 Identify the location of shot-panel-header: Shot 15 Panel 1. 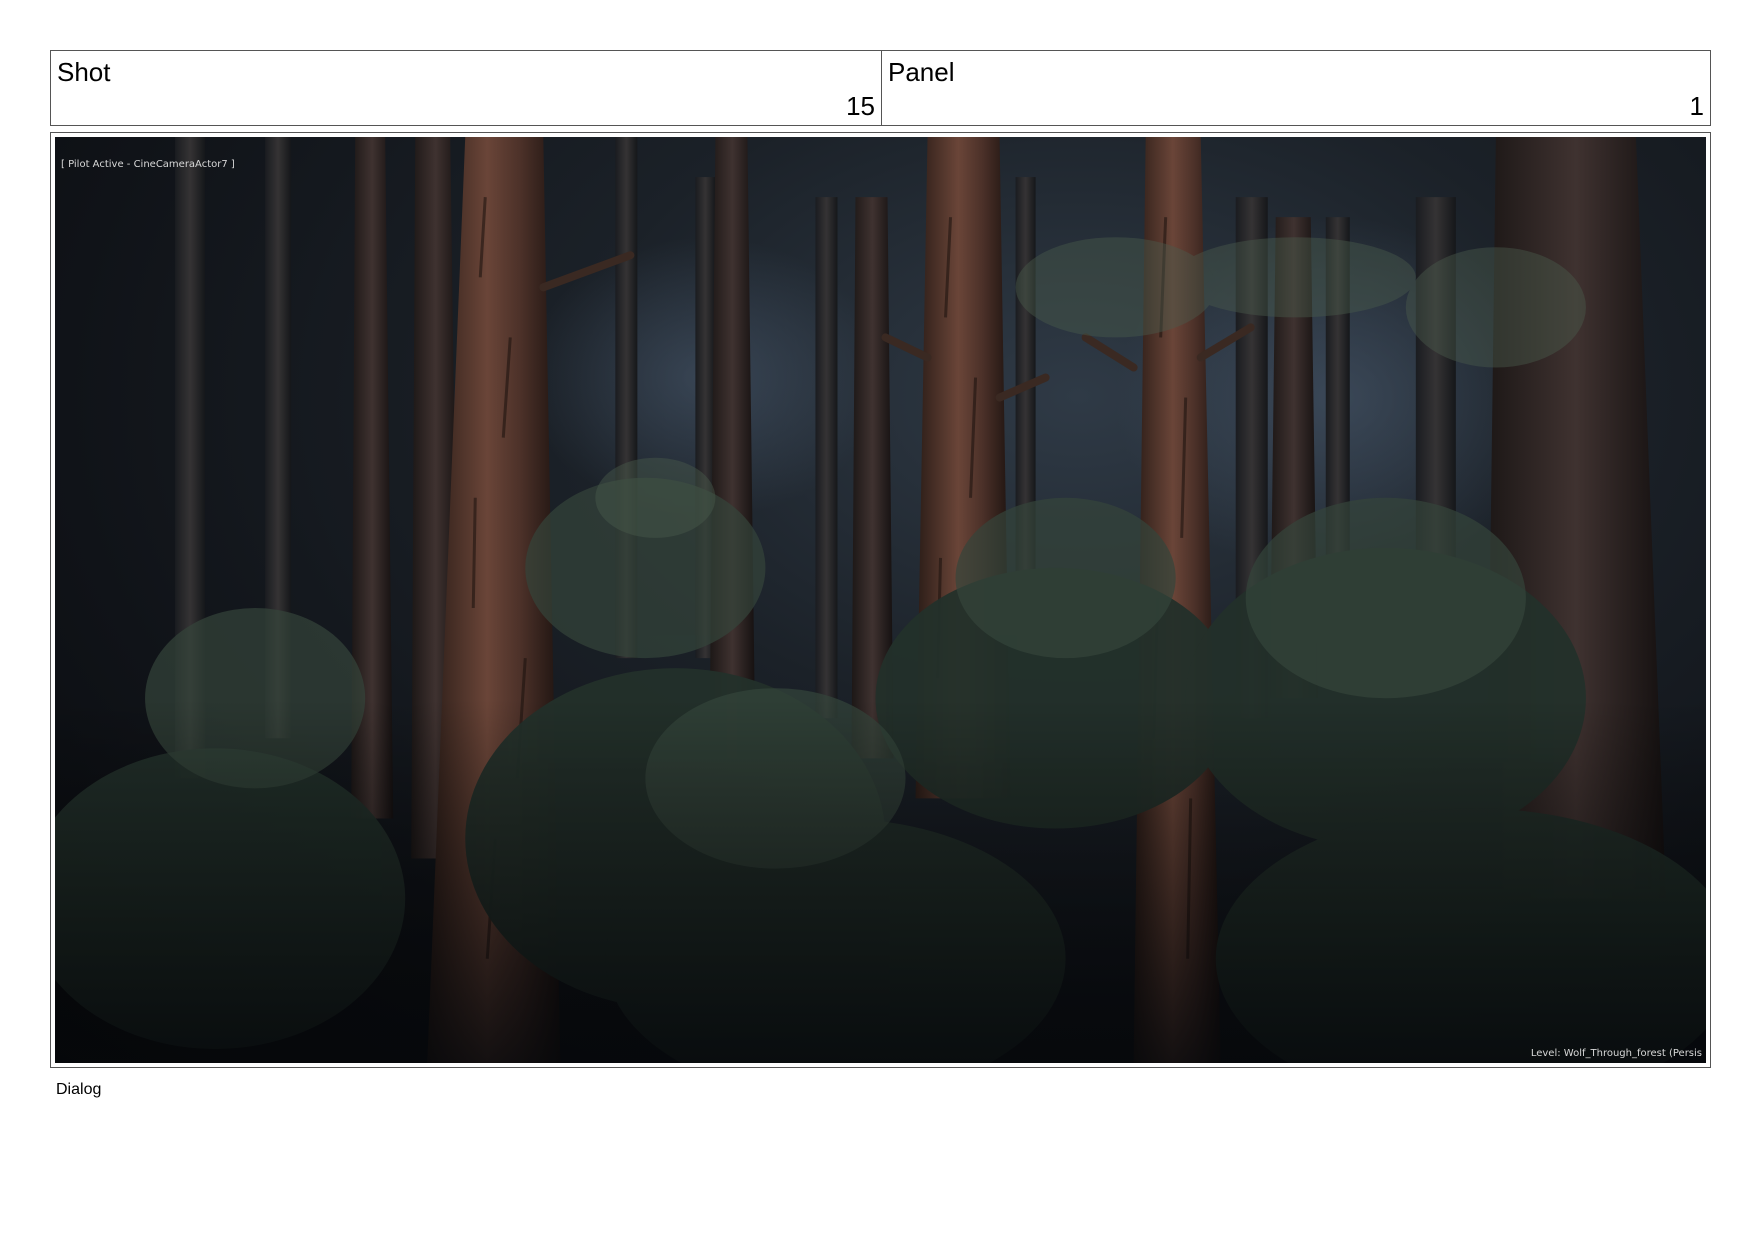
(880, 88).